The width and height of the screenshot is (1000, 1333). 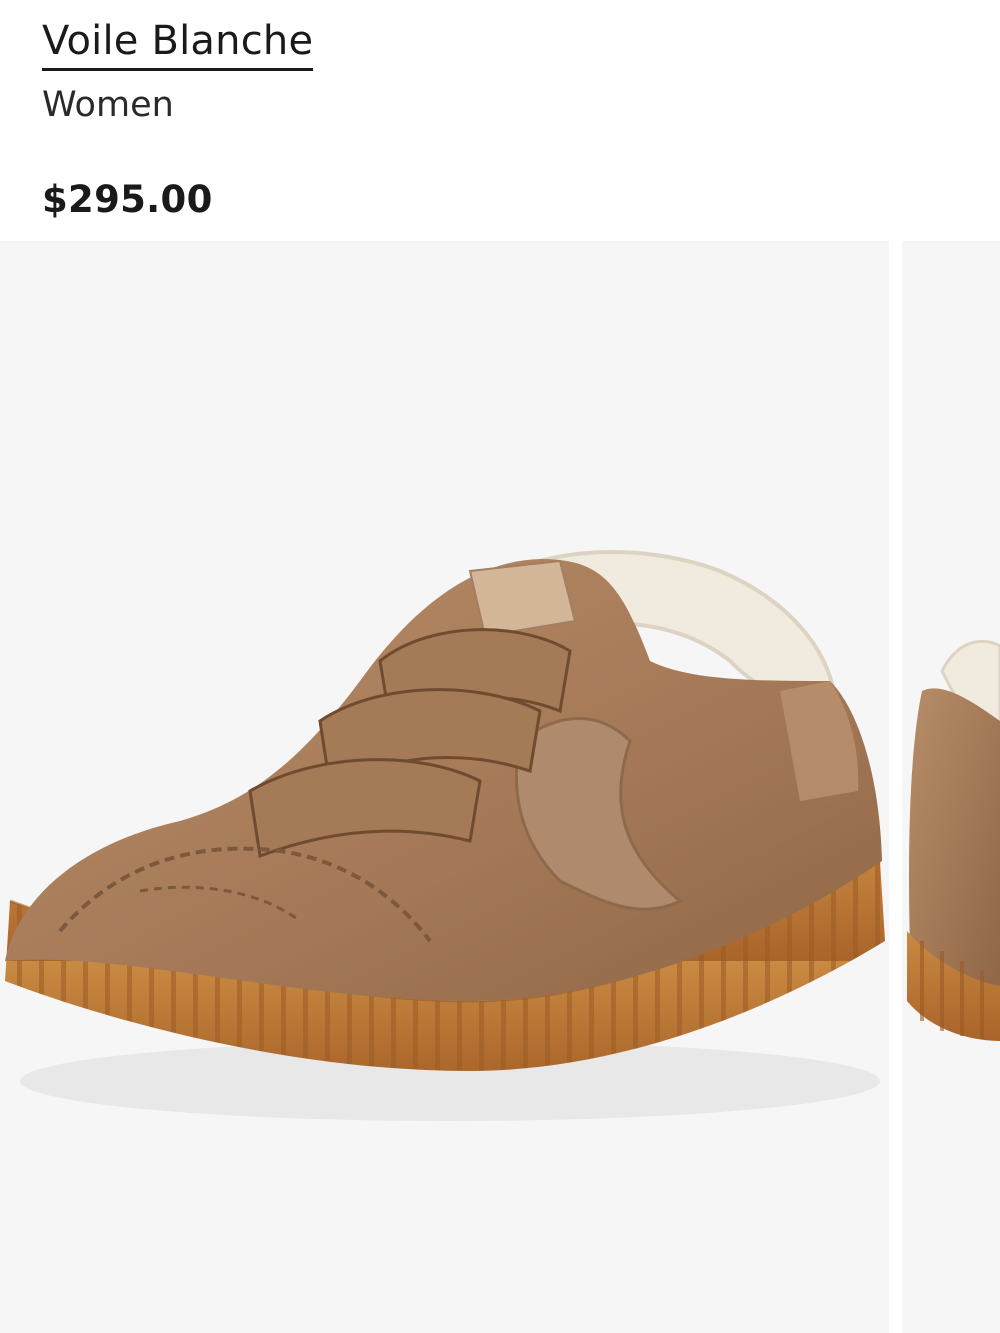 What do you see at coordinates (178, 71) in the screenshot?
I see `product-header: Voile Blanche Women` at bounding box center [178, 71].